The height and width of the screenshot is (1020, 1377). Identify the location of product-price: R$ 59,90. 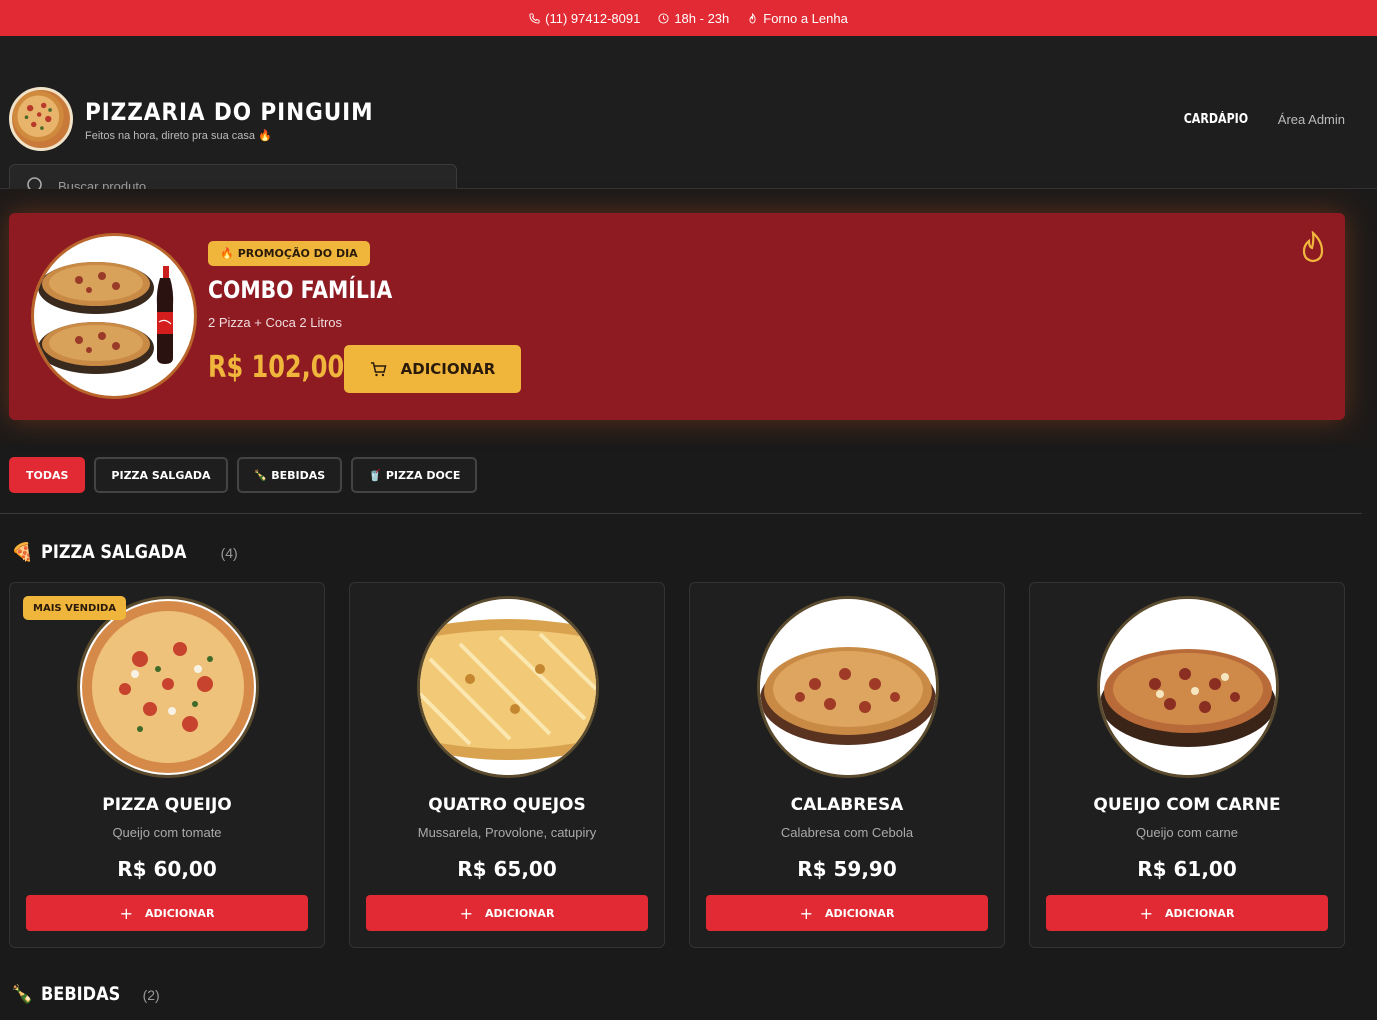
(847, 869).